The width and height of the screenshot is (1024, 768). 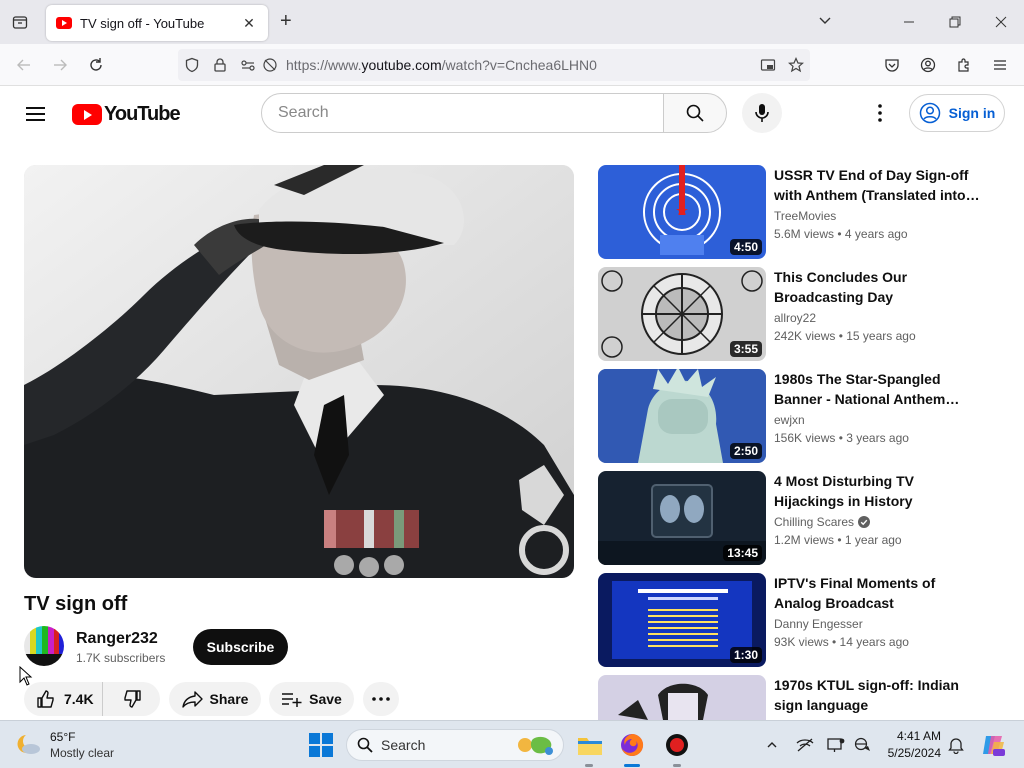 I want to click on video-channel: ewjxn, so click(x=789, y=420).